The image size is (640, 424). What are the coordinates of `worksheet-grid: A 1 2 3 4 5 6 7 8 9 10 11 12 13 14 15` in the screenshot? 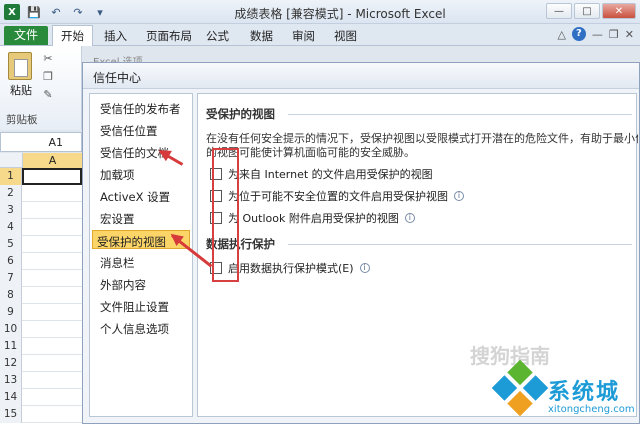 It's located at (41, 288).